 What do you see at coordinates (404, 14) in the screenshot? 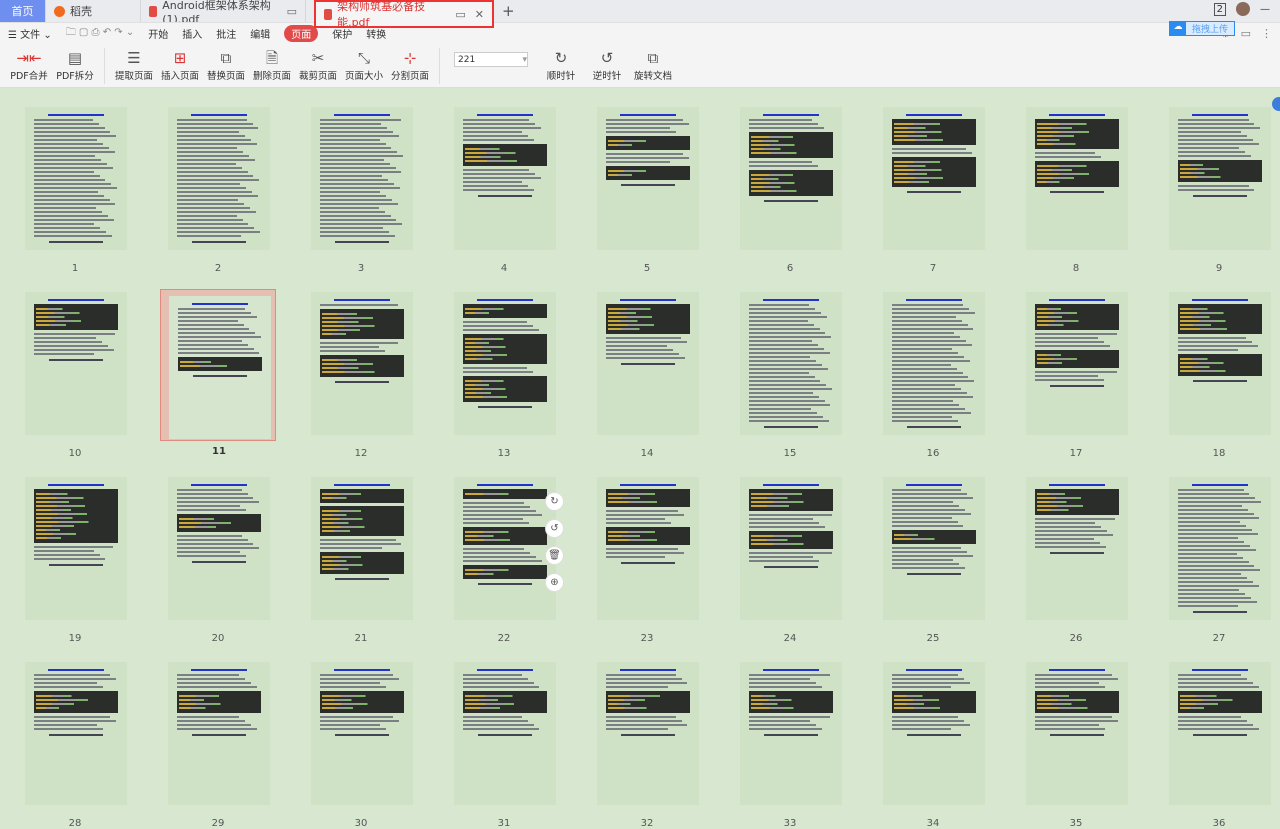
I see `tab-architect-pdf: 架构师筑基必备技能.pdf ▭ ✕` at bounding box center [404, 14].